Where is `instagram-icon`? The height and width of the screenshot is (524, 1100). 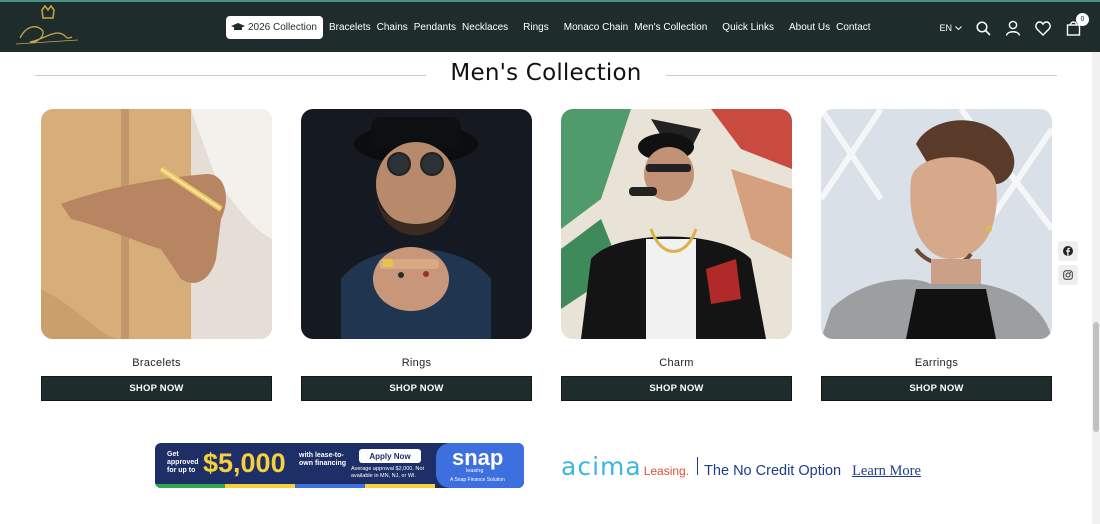
instagram-icon is located at coordinates (1068, 275).